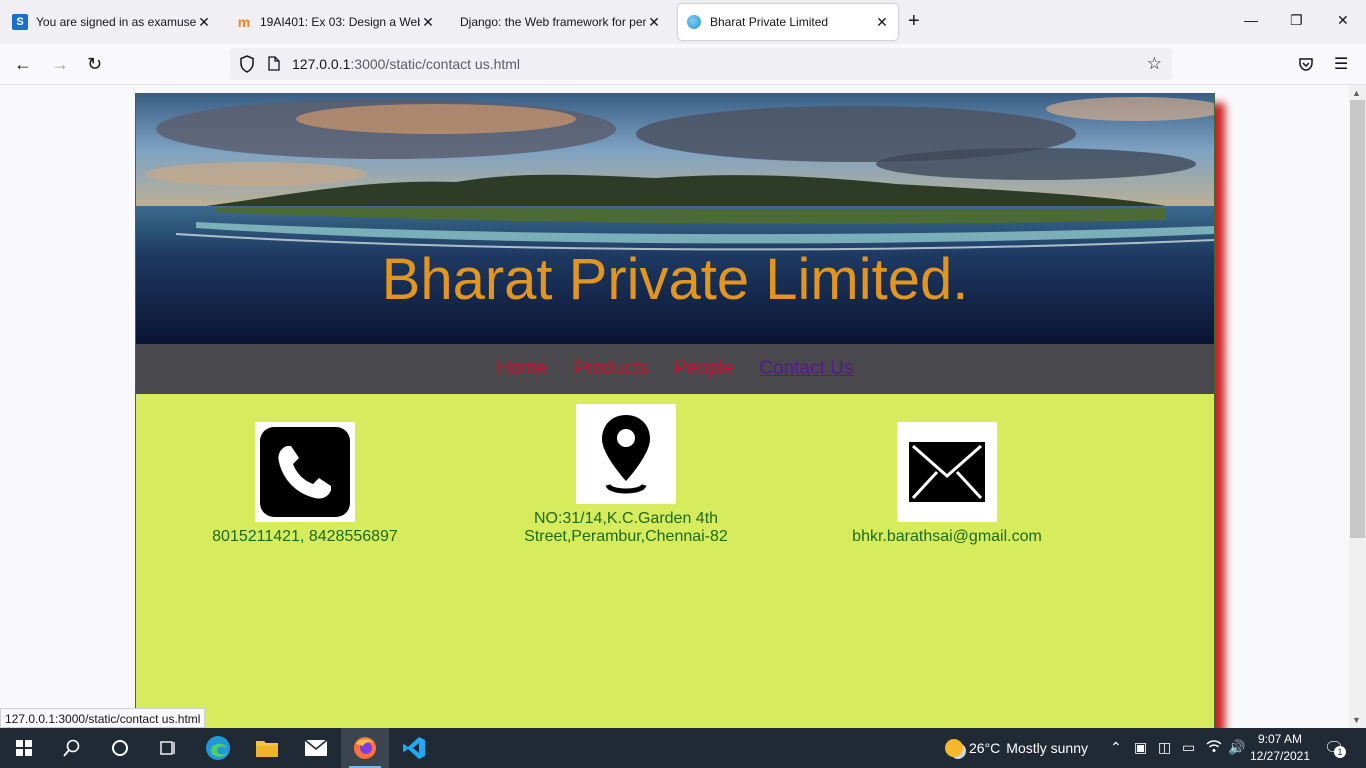  Describe the element at coordinates (72, 748) in the screenshot. I see `search-icon` at that location.